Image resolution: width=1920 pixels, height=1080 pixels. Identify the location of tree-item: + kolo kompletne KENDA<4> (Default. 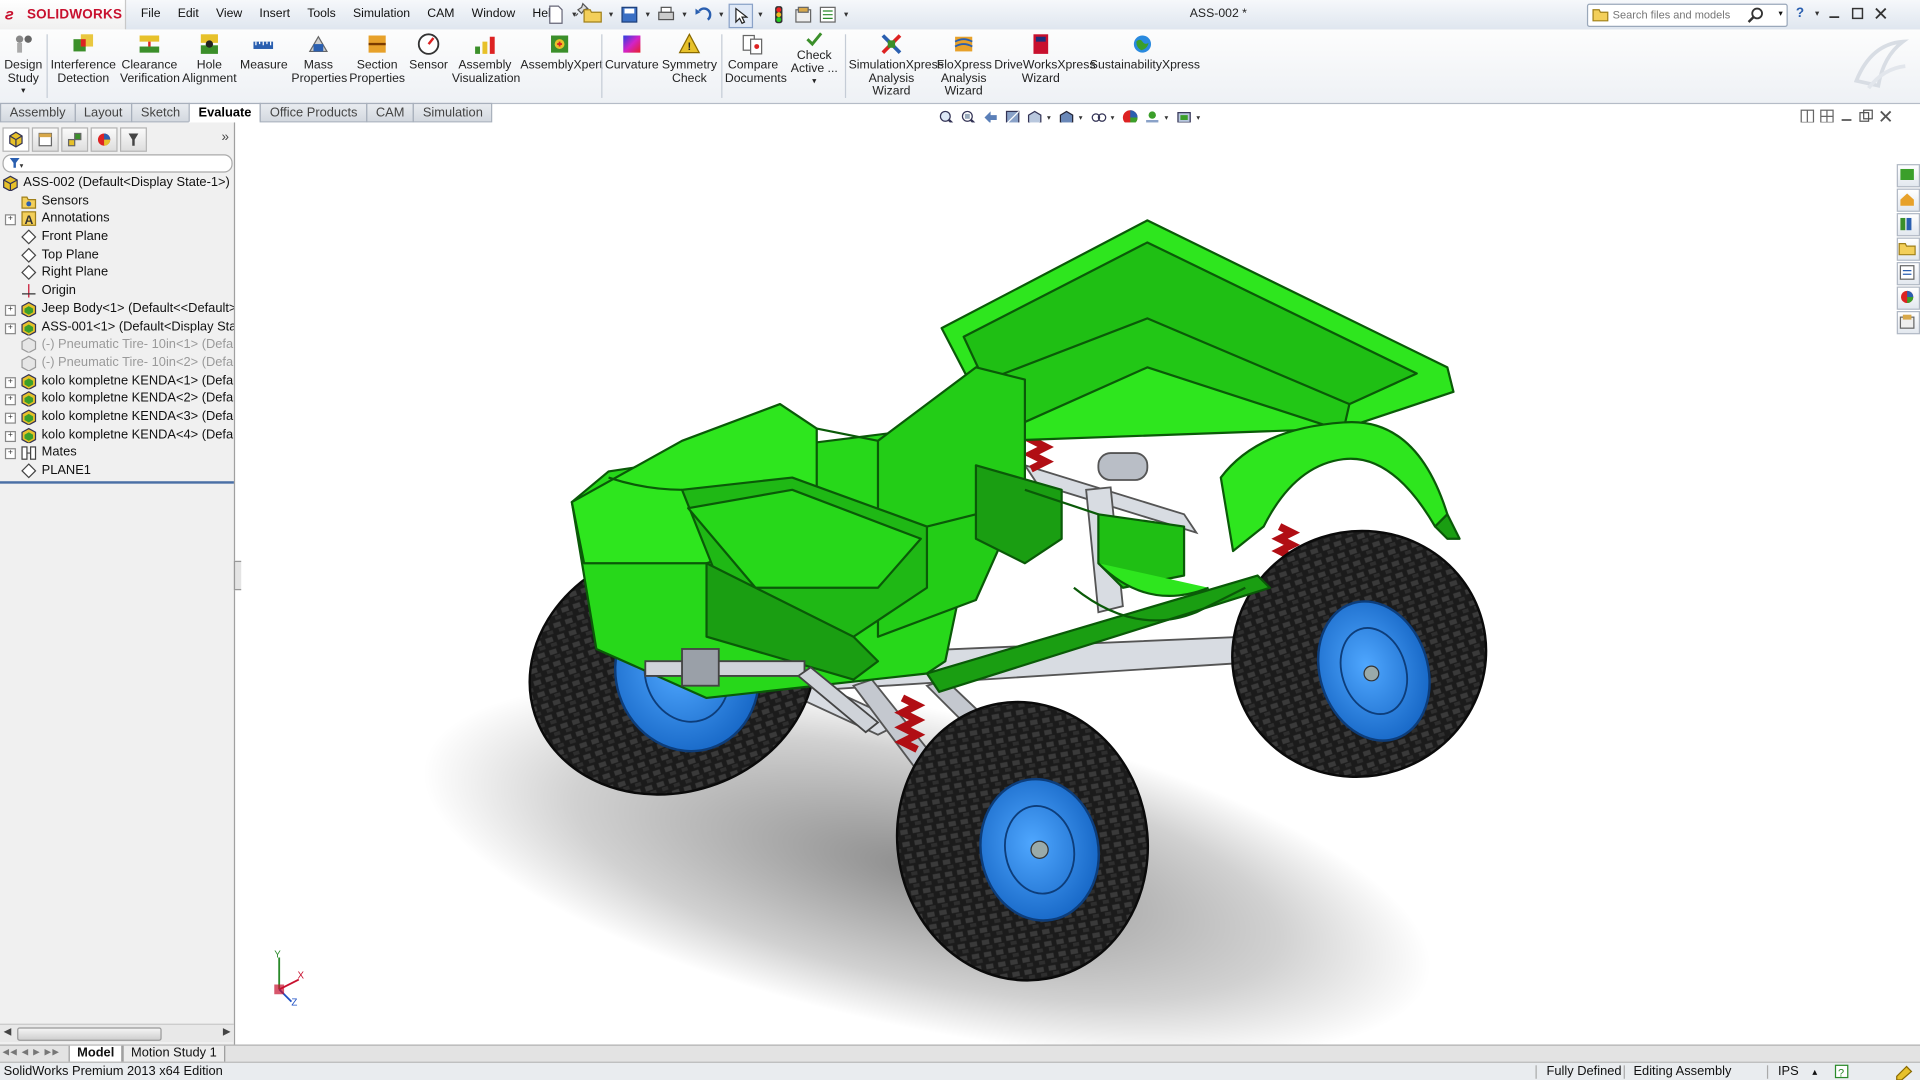
(117, 435).